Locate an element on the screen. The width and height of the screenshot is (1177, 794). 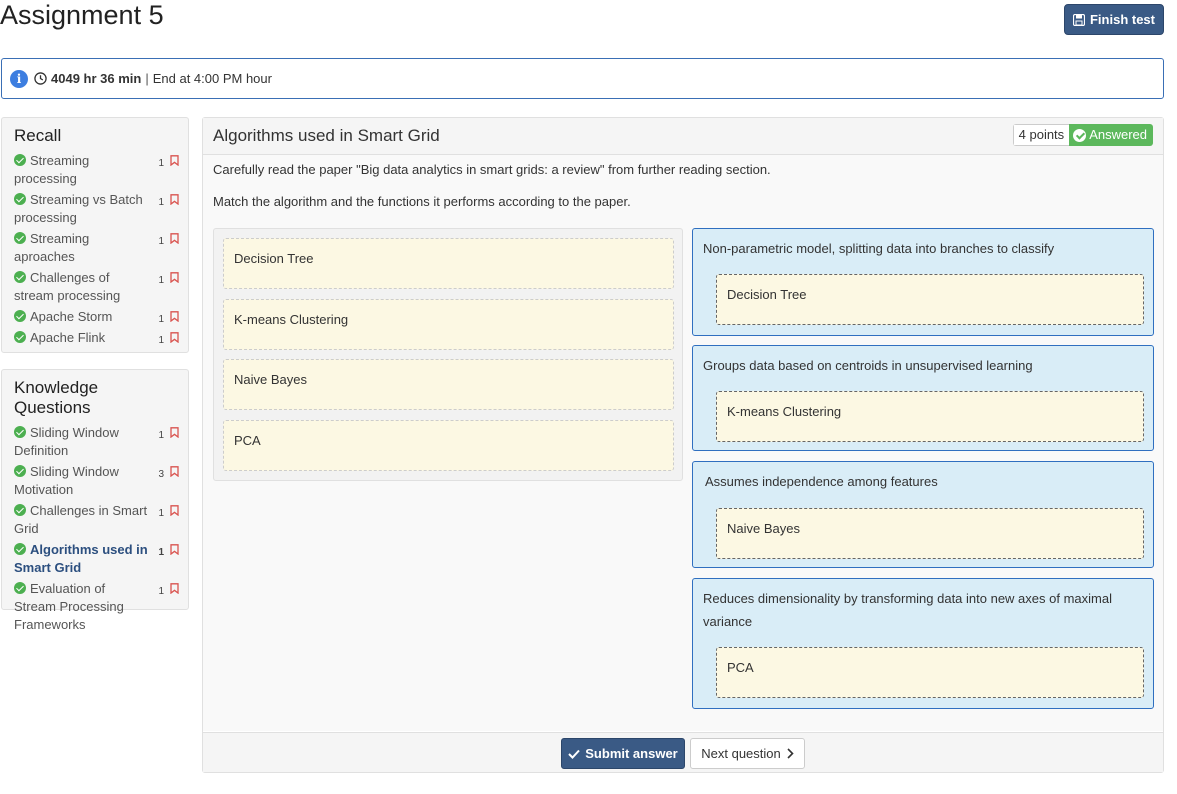
item-count: 3 is located at coordinates (161, 474).